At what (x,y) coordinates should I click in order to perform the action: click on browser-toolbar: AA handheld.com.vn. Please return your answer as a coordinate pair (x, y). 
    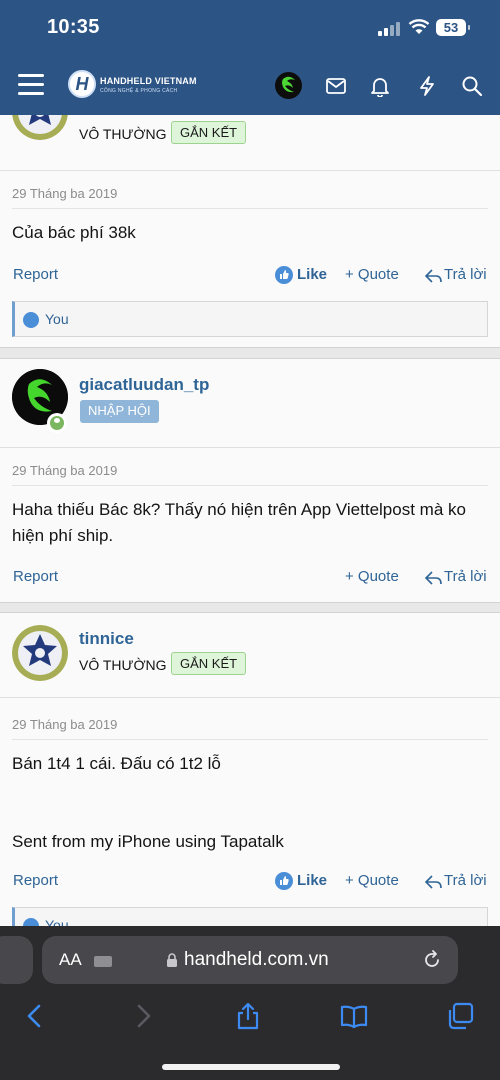
    Looking at the image, I should click on (250, 1003).